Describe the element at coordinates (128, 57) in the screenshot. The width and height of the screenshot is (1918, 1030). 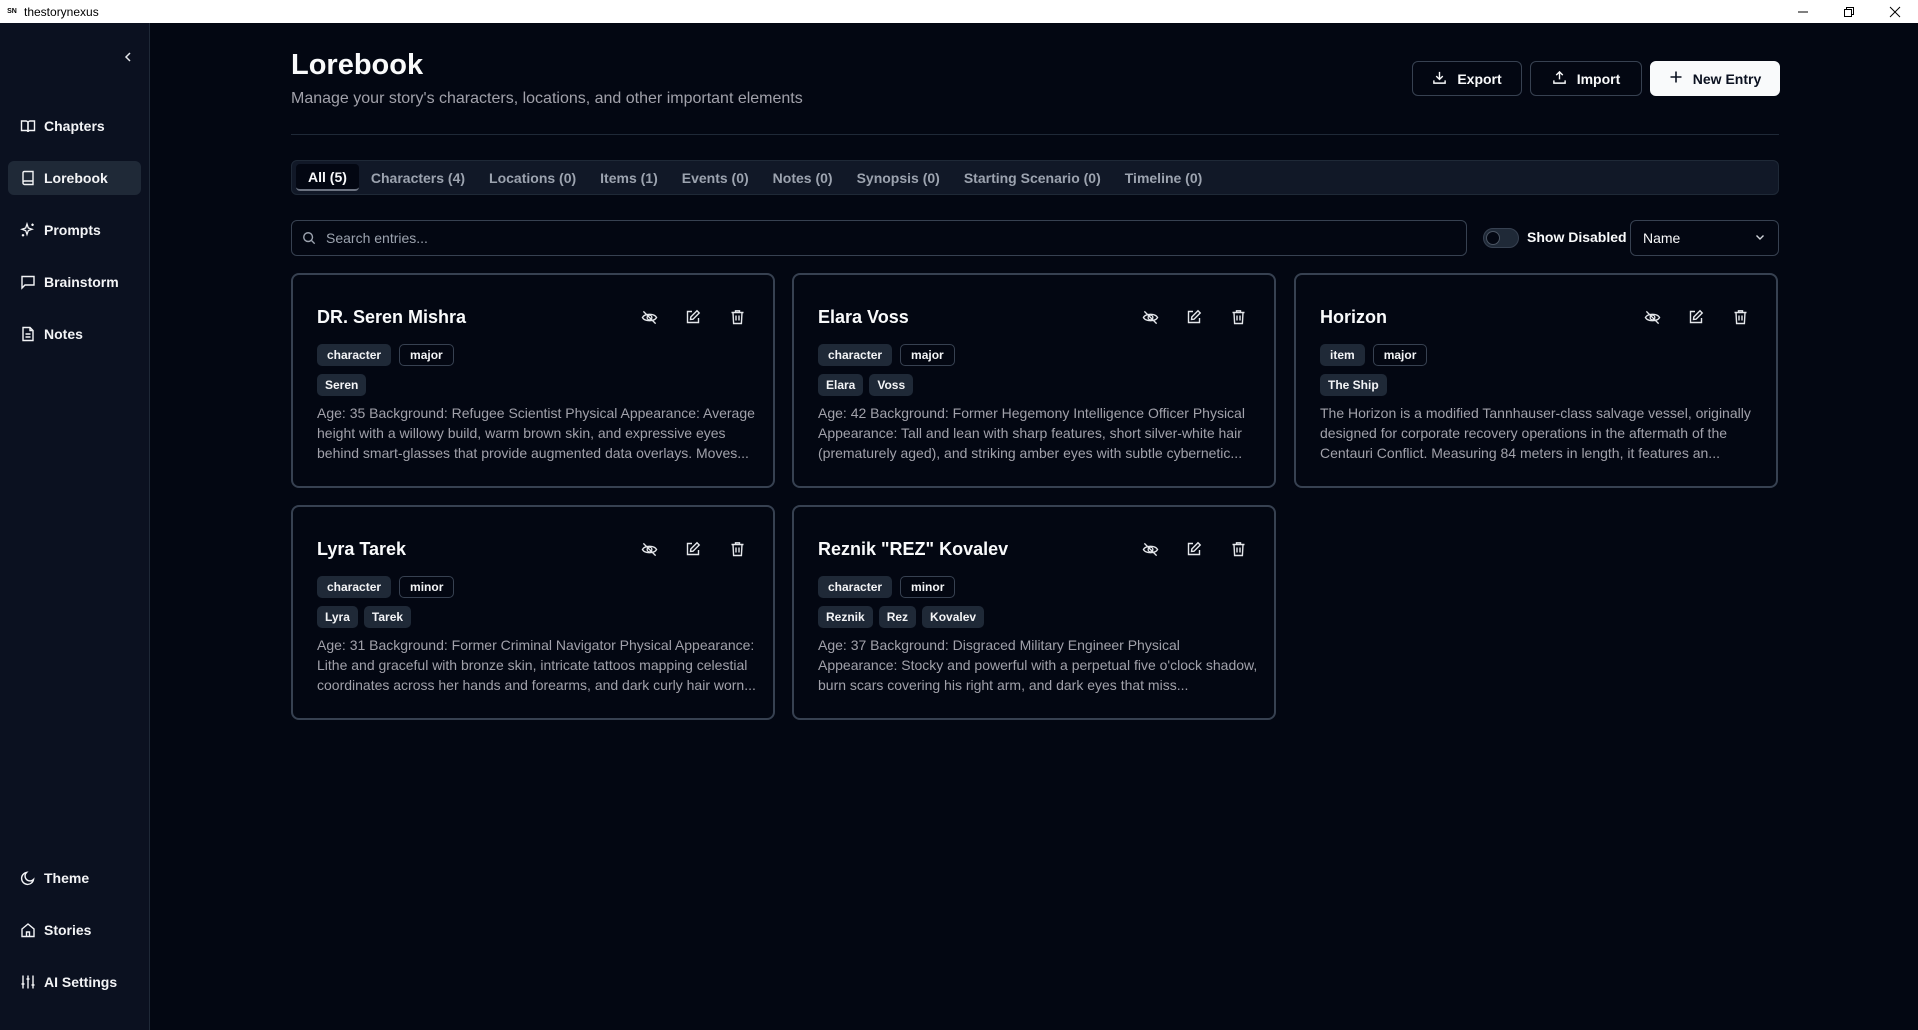
I see `chevron-left-icon` at that location.